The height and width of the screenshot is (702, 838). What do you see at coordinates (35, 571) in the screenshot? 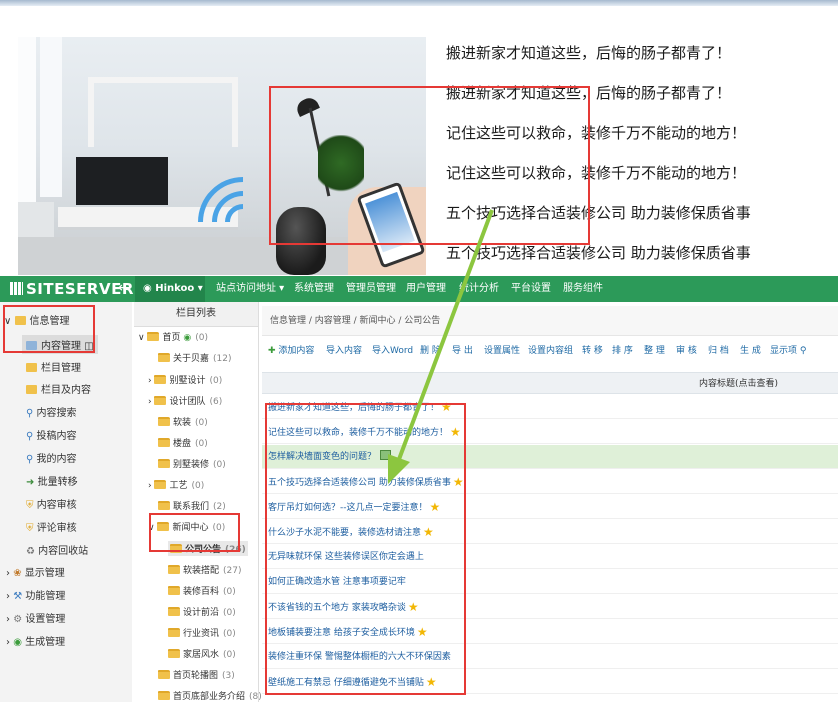
I see `sidebar-item-display: › ❀ 显示管理` at bounding box center [35, 571].